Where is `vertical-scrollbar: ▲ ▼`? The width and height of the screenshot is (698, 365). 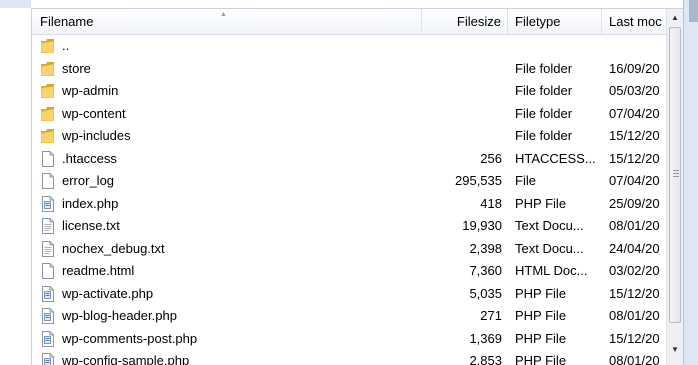 vertical-scrollbar: ▲ ▼ is located at coordinates (674, 187).